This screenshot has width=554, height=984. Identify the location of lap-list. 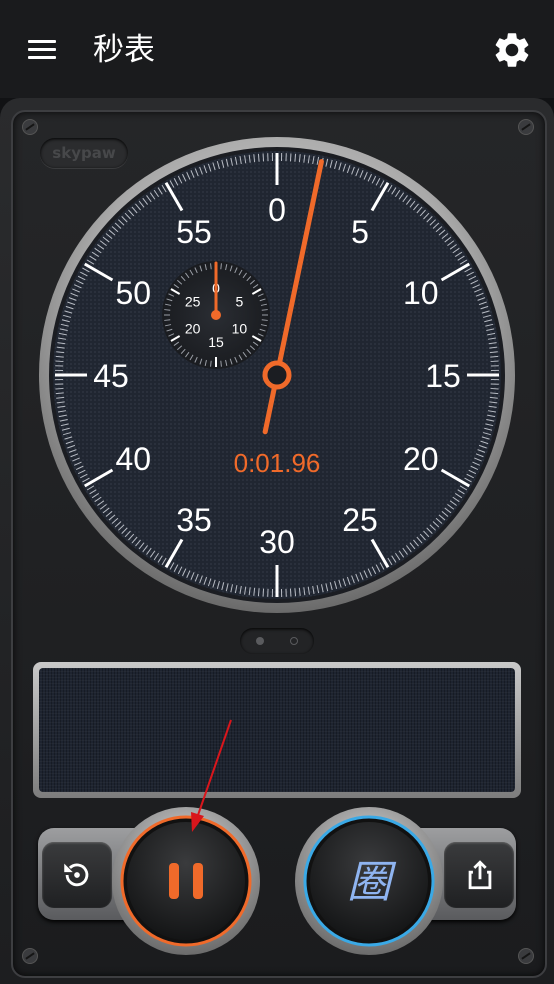
(277, 730).